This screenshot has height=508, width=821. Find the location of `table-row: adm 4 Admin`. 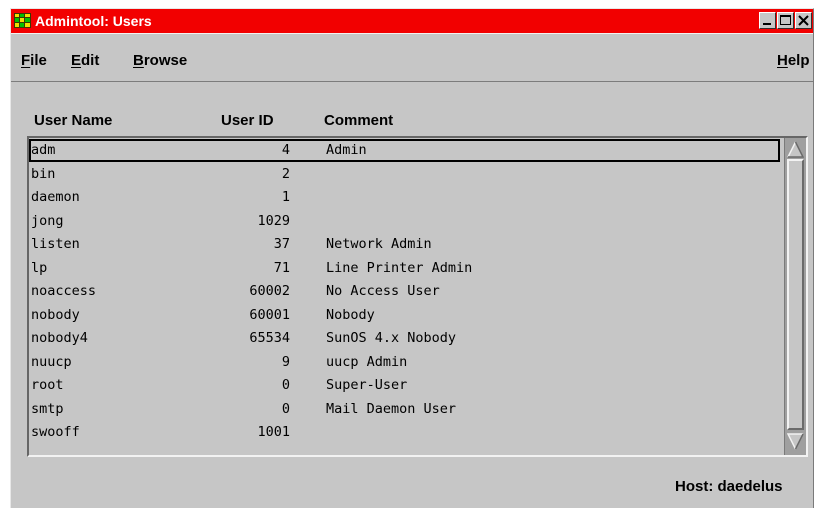

table-row: adm 4 Admin is located at coordinates (404, 150).